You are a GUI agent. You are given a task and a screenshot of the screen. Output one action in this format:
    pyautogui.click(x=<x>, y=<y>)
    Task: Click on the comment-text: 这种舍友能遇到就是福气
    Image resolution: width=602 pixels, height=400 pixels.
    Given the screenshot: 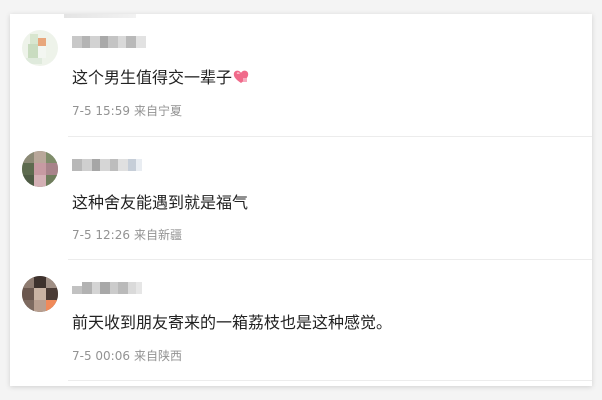 What is the action you would take?
    pyautogui.click(x=160, y=202)
    